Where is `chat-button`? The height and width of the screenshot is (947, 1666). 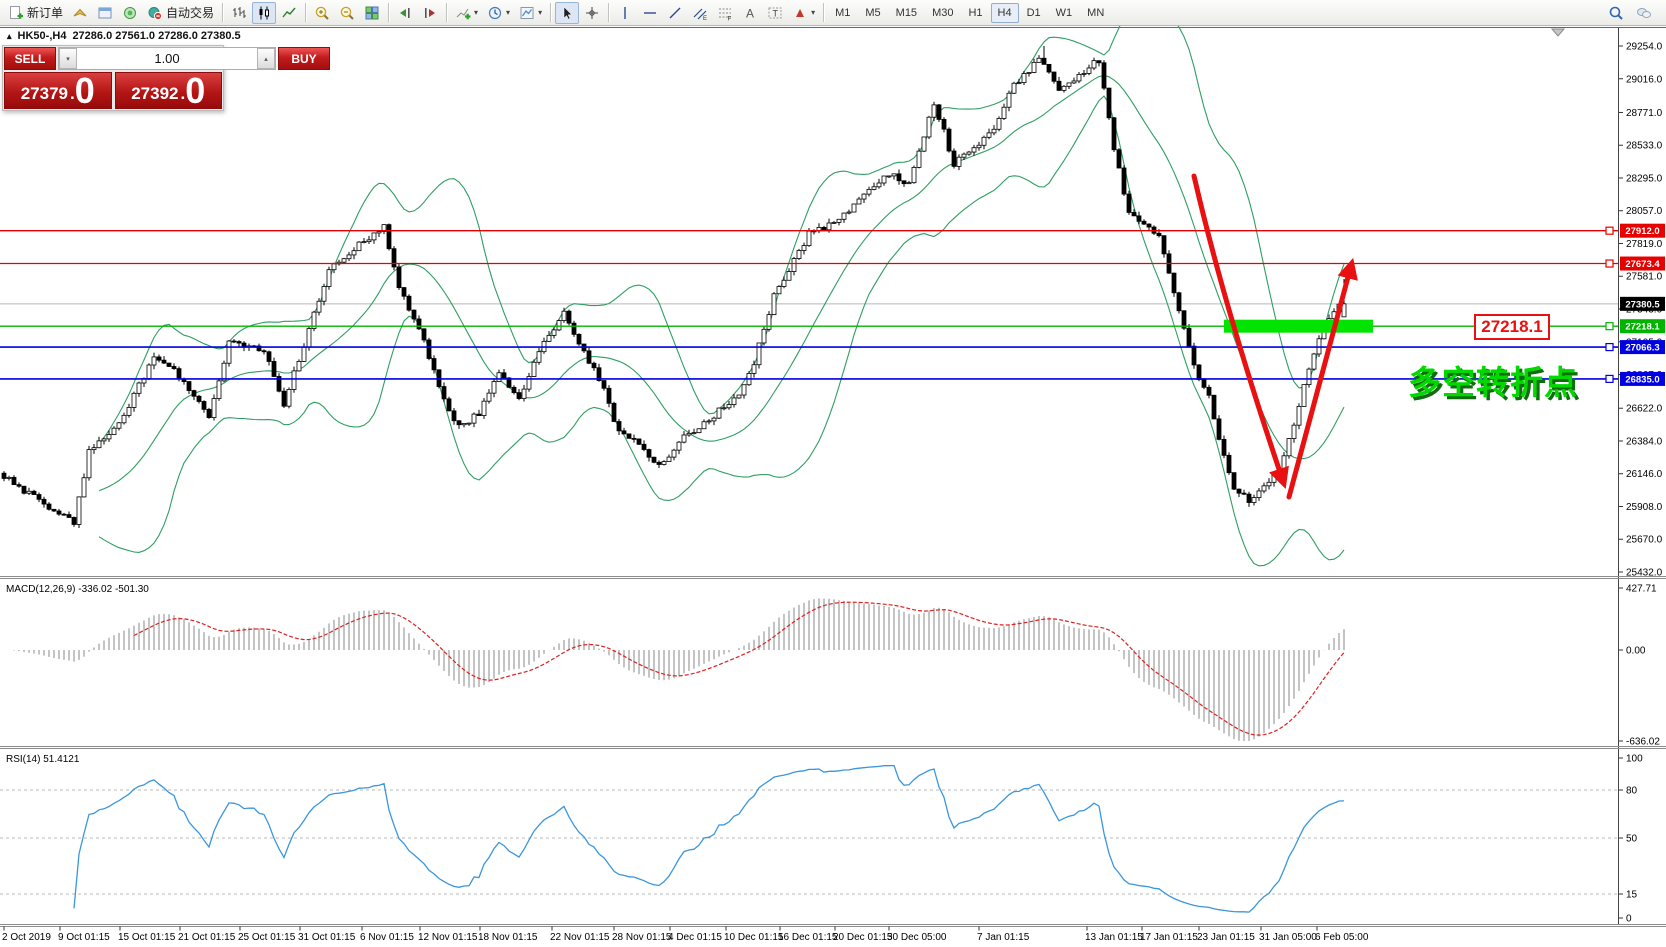 chat-button is located at coordinates (1644, 13).